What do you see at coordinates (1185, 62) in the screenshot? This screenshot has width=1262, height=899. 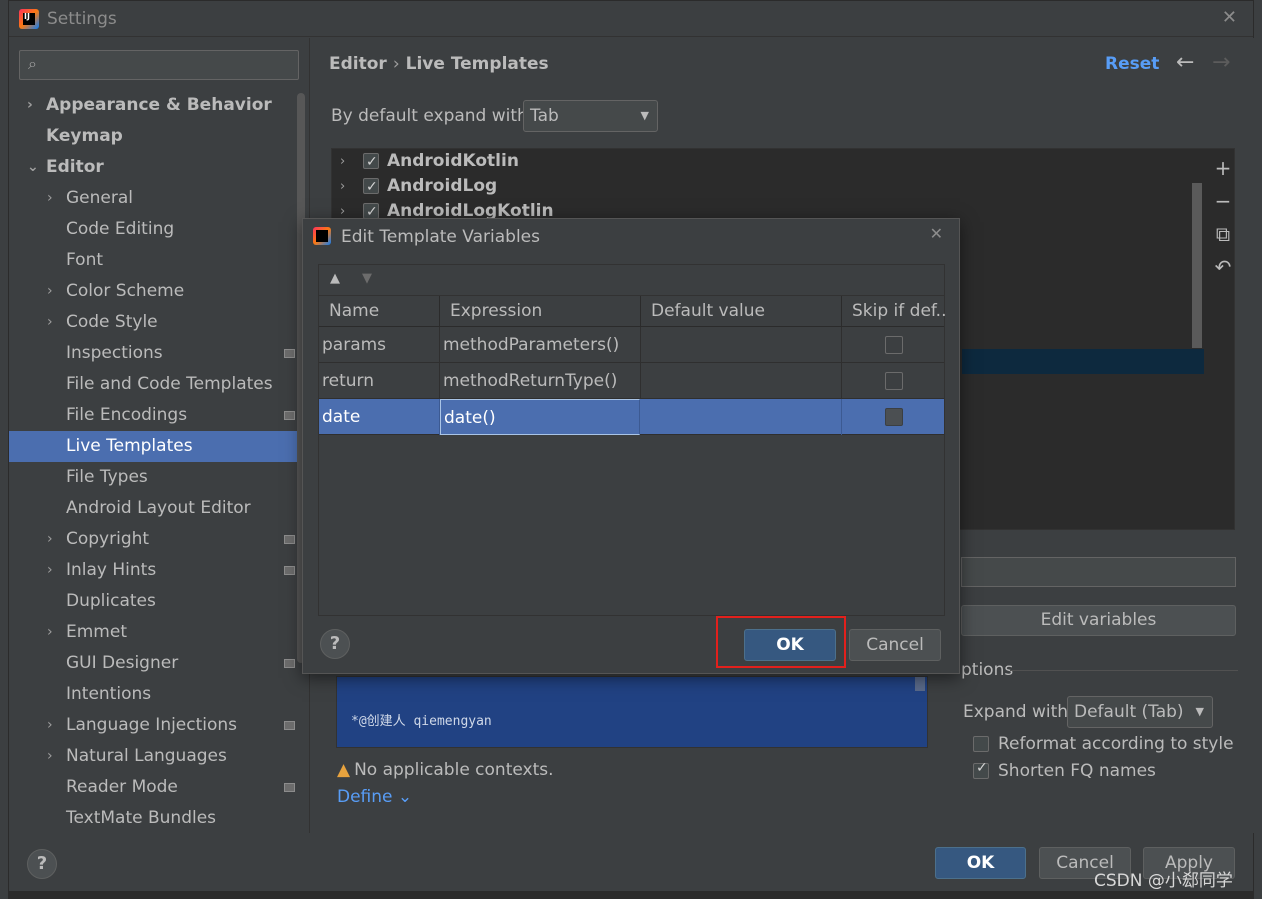 I see `back-arrow-icon: ←` at bounding box center [1185, 62].